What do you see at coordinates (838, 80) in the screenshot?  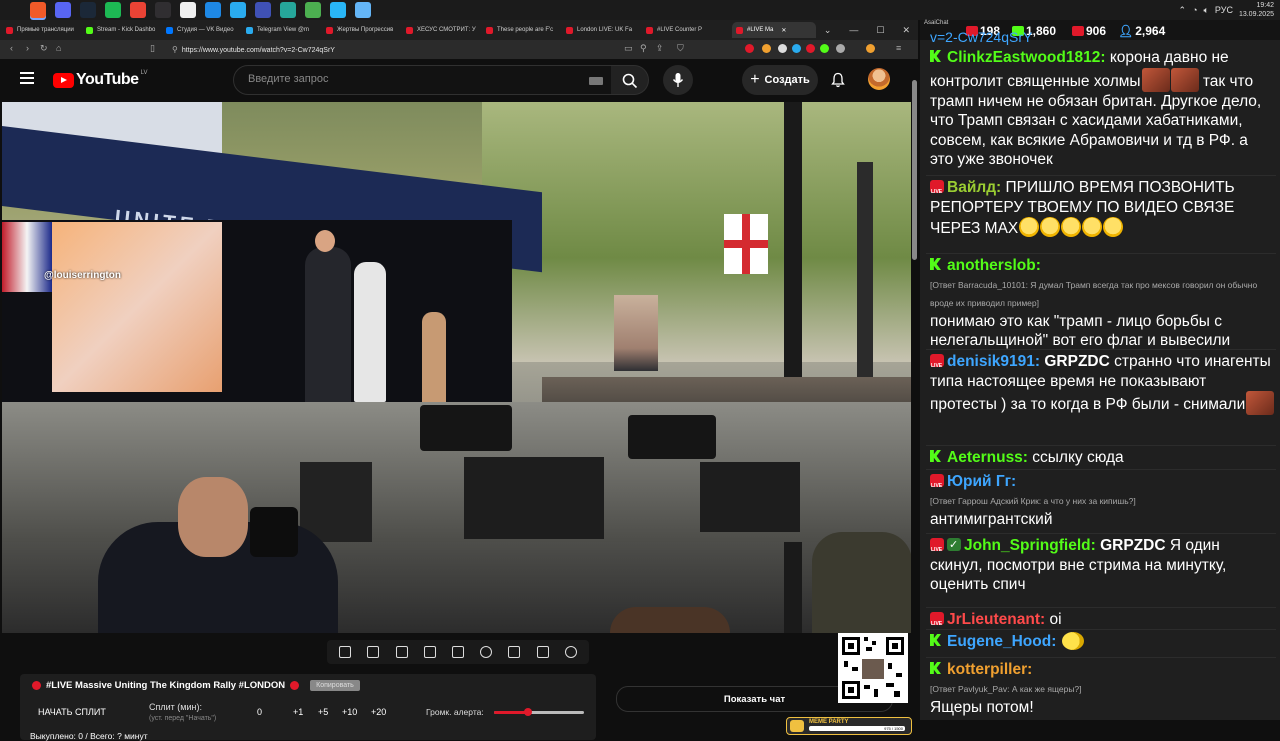 I see `notifications-bell-icon` at bounding box center [838, 80].